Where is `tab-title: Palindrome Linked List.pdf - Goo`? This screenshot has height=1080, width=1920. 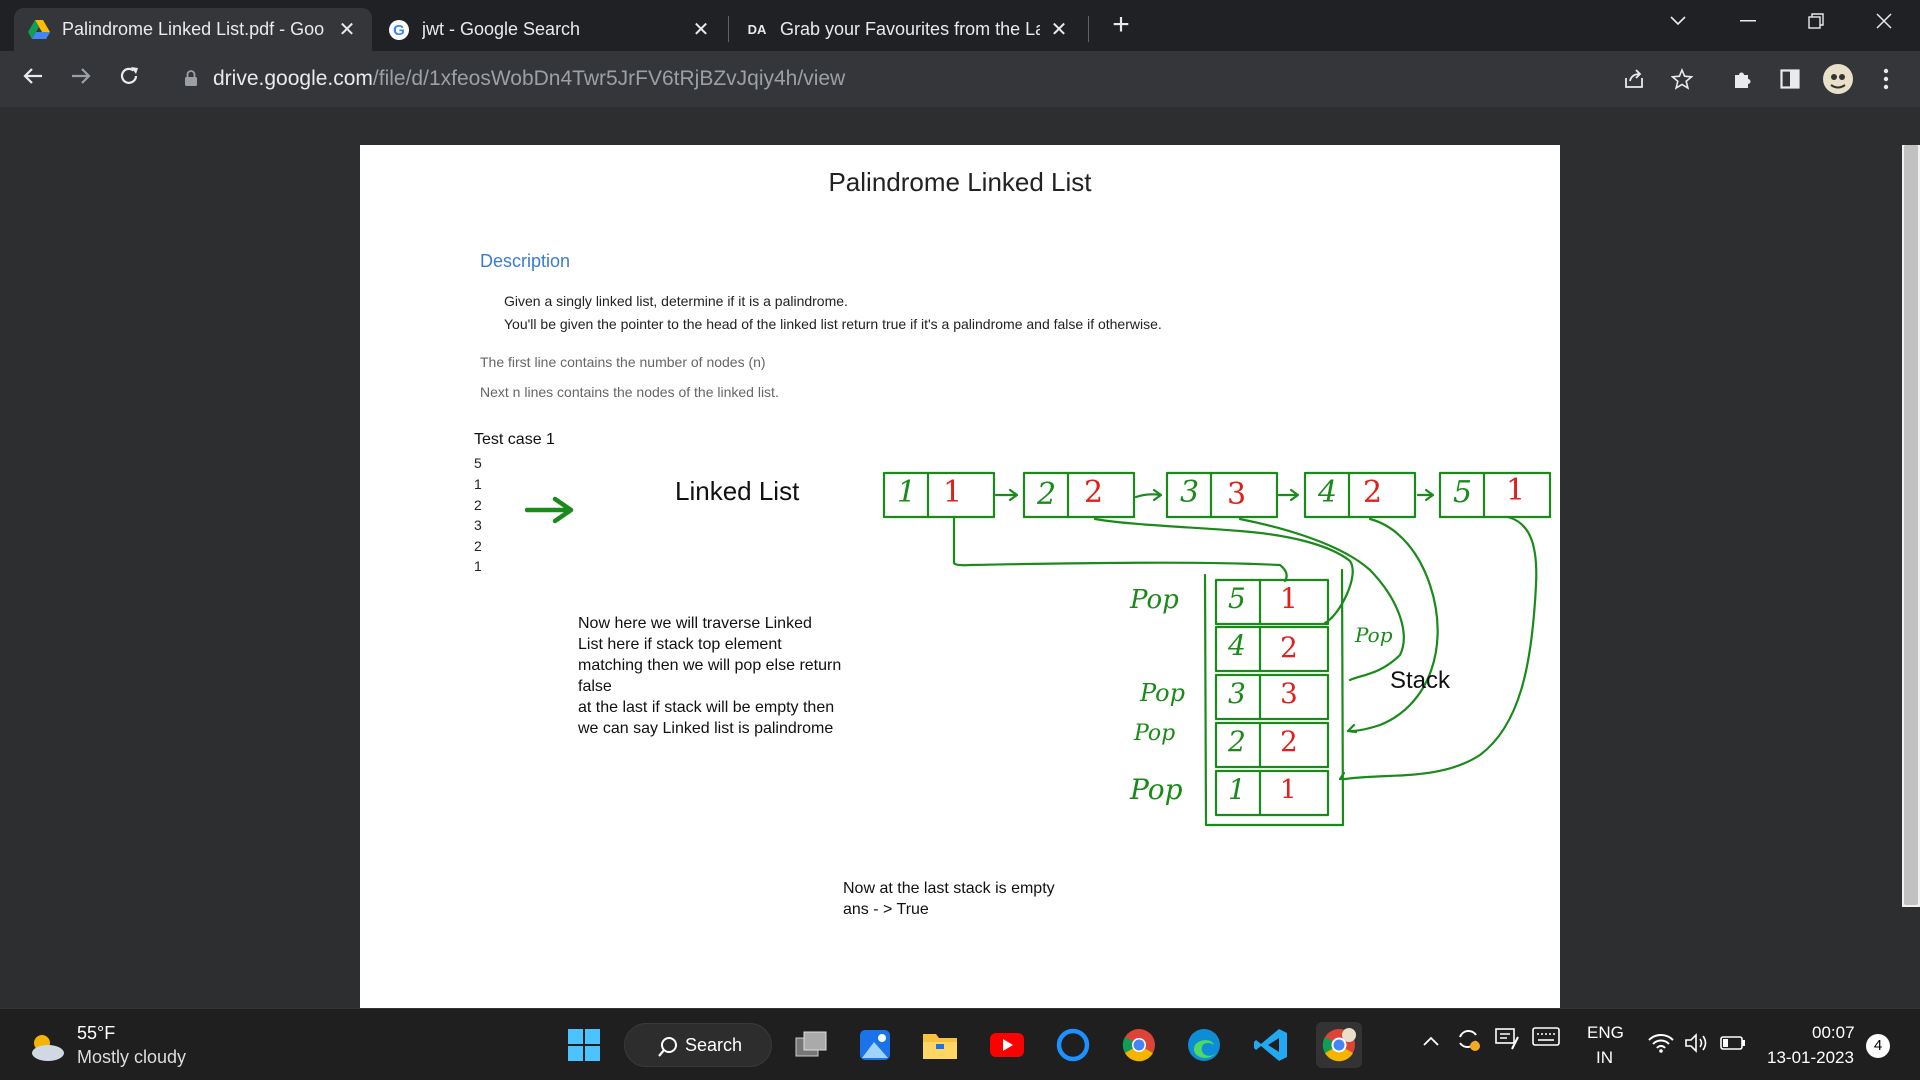 tab-title: Palindrome Linked List.pdf - Goo is located at coordinates (193, 29).